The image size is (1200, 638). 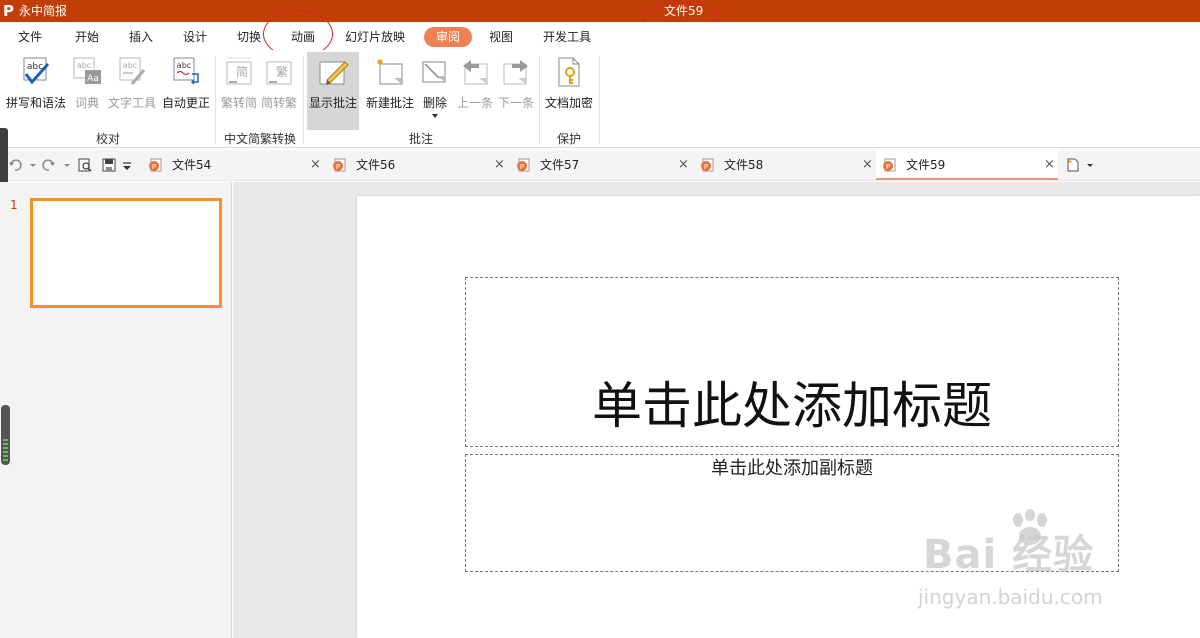 I want to click on menu-view: 视图, so click(x=501, y=37).